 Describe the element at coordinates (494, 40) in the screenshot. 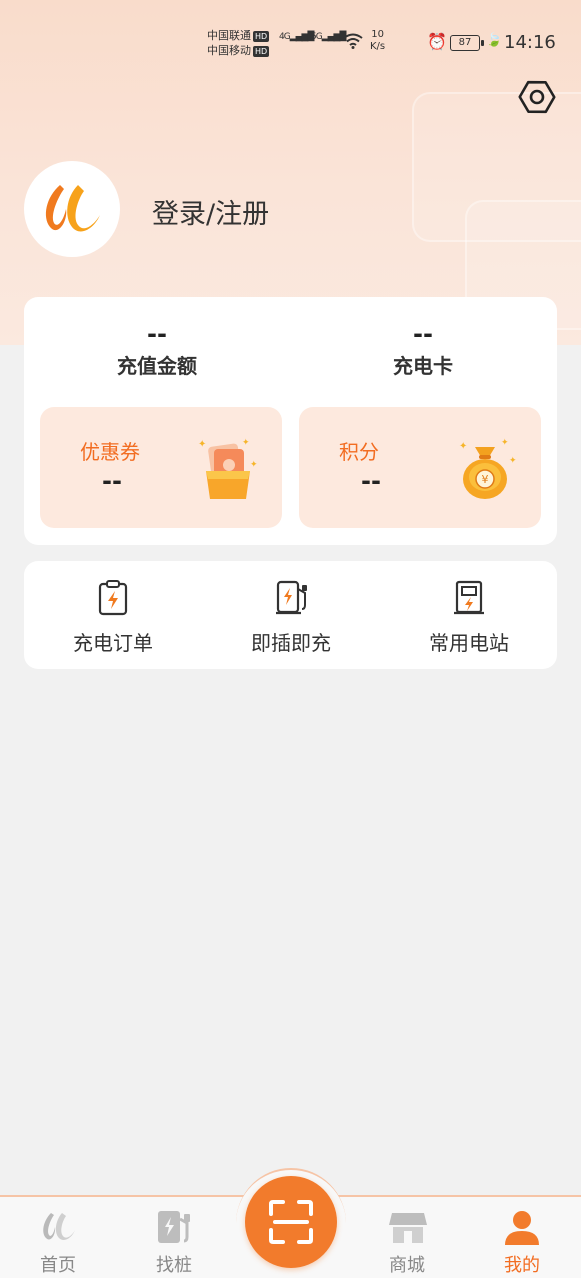

I see `leaf-icon: 🍃` at that location.